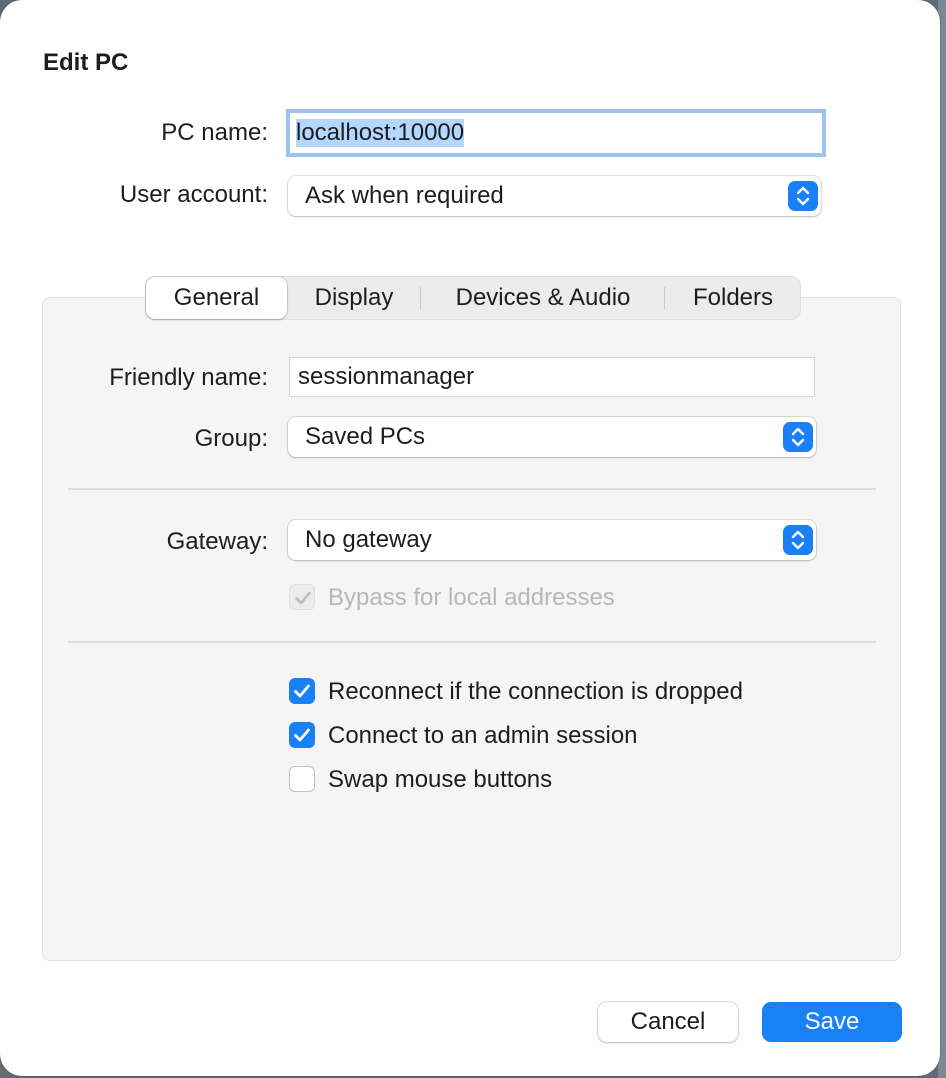  I want to click on dialog-title: Edit PC, so click(86, 62).